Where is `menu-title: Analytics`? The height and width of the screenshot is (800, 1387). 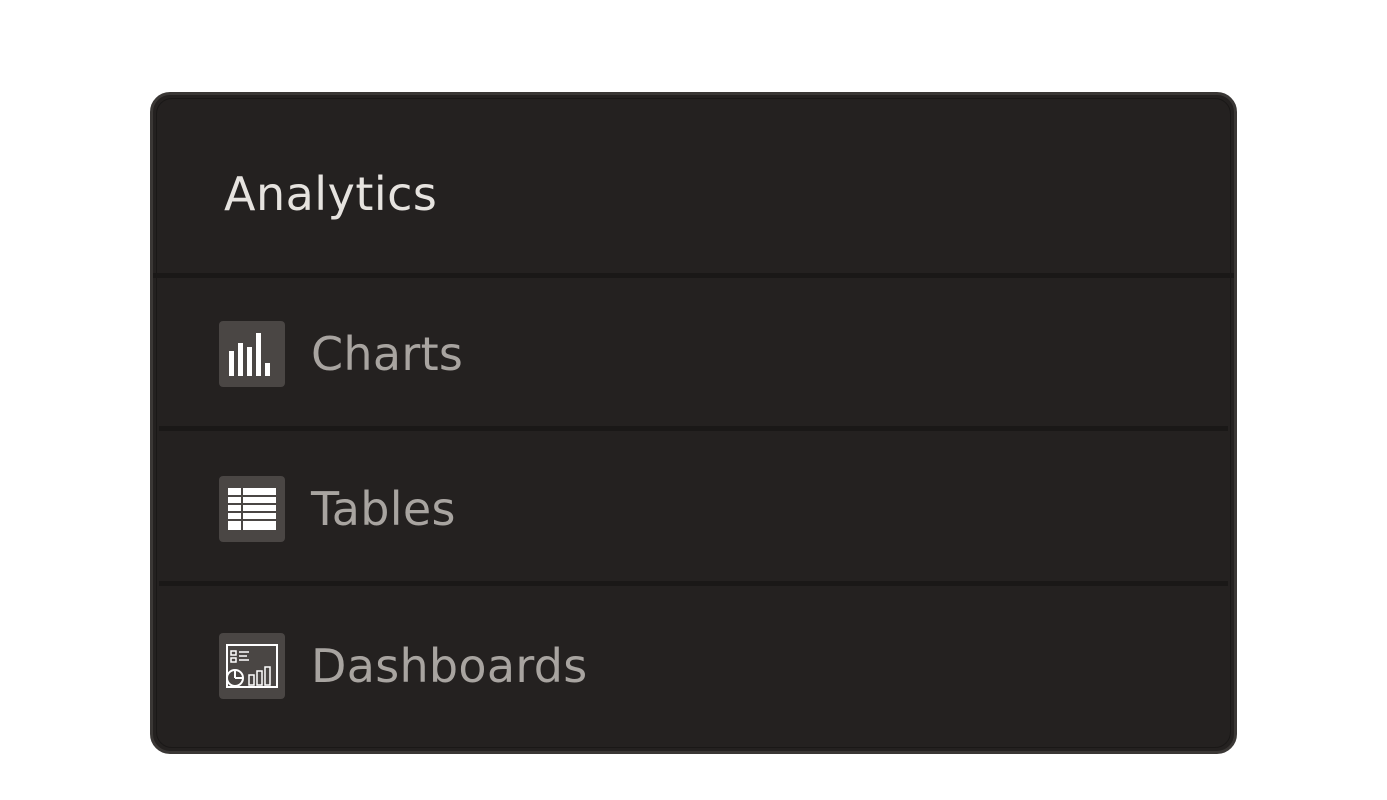
menu-title: Analytics is located at coordinates (331, 194).